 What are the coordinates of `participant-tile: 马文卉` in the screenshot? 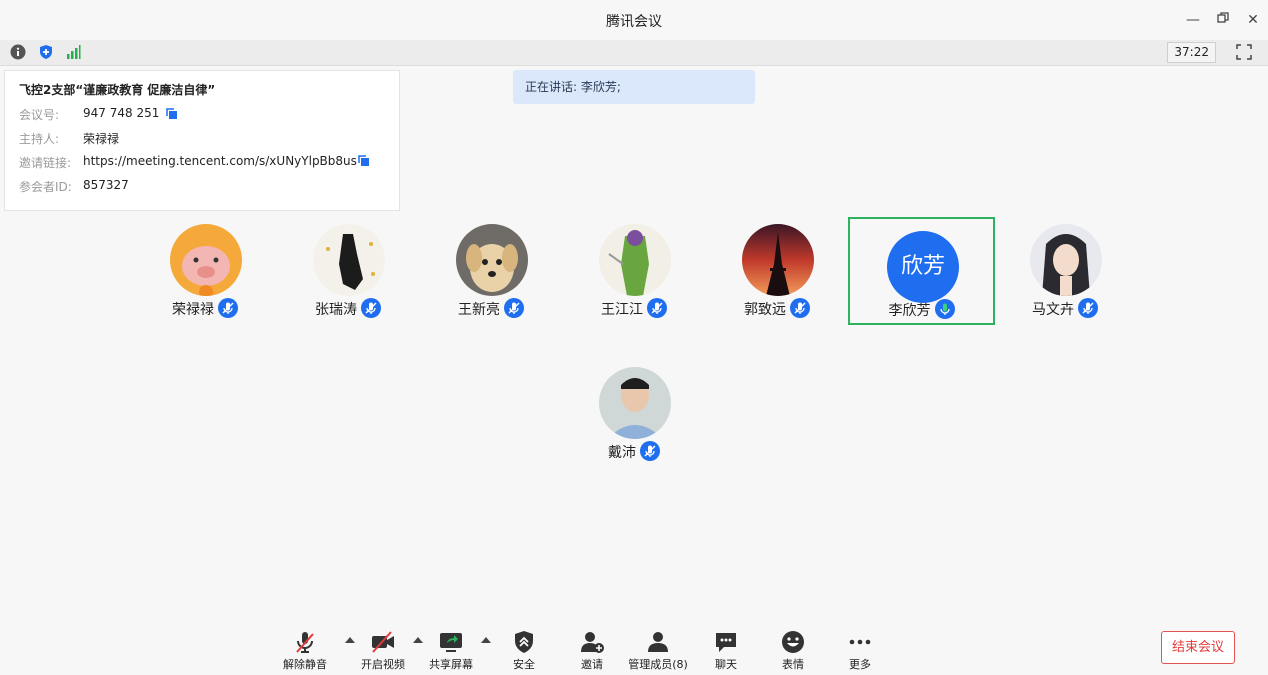 It's located at (1065, 270).